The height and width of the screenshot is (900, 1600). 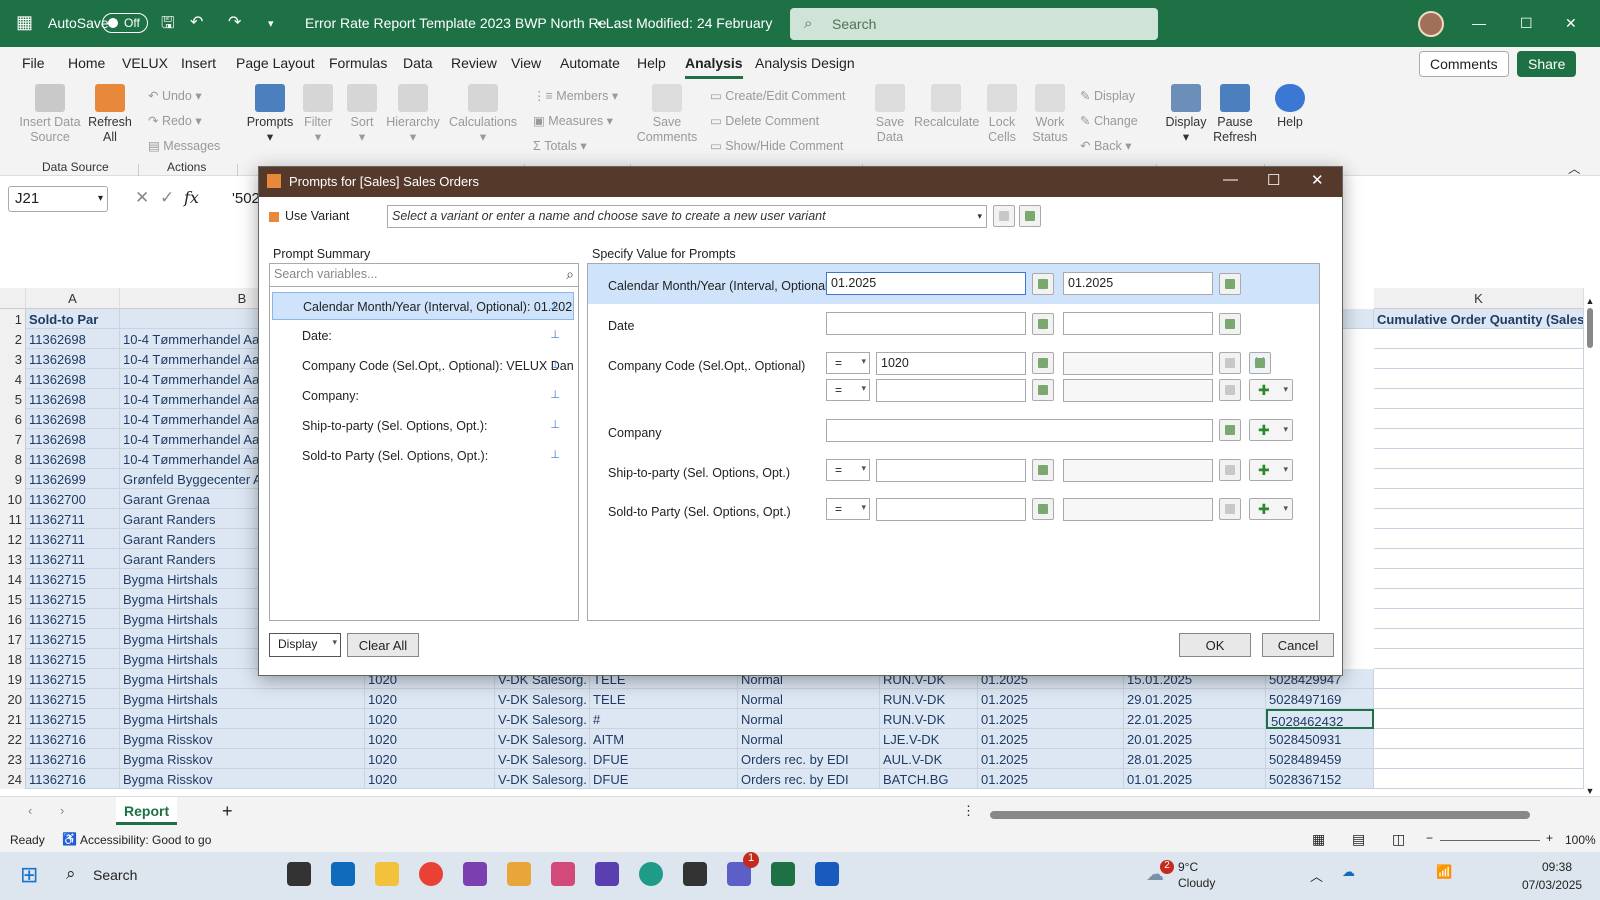 What do you see at coordinates (343, 874) in the screenshot?
I see `outlook-icon` at bounding box center [343, 874].